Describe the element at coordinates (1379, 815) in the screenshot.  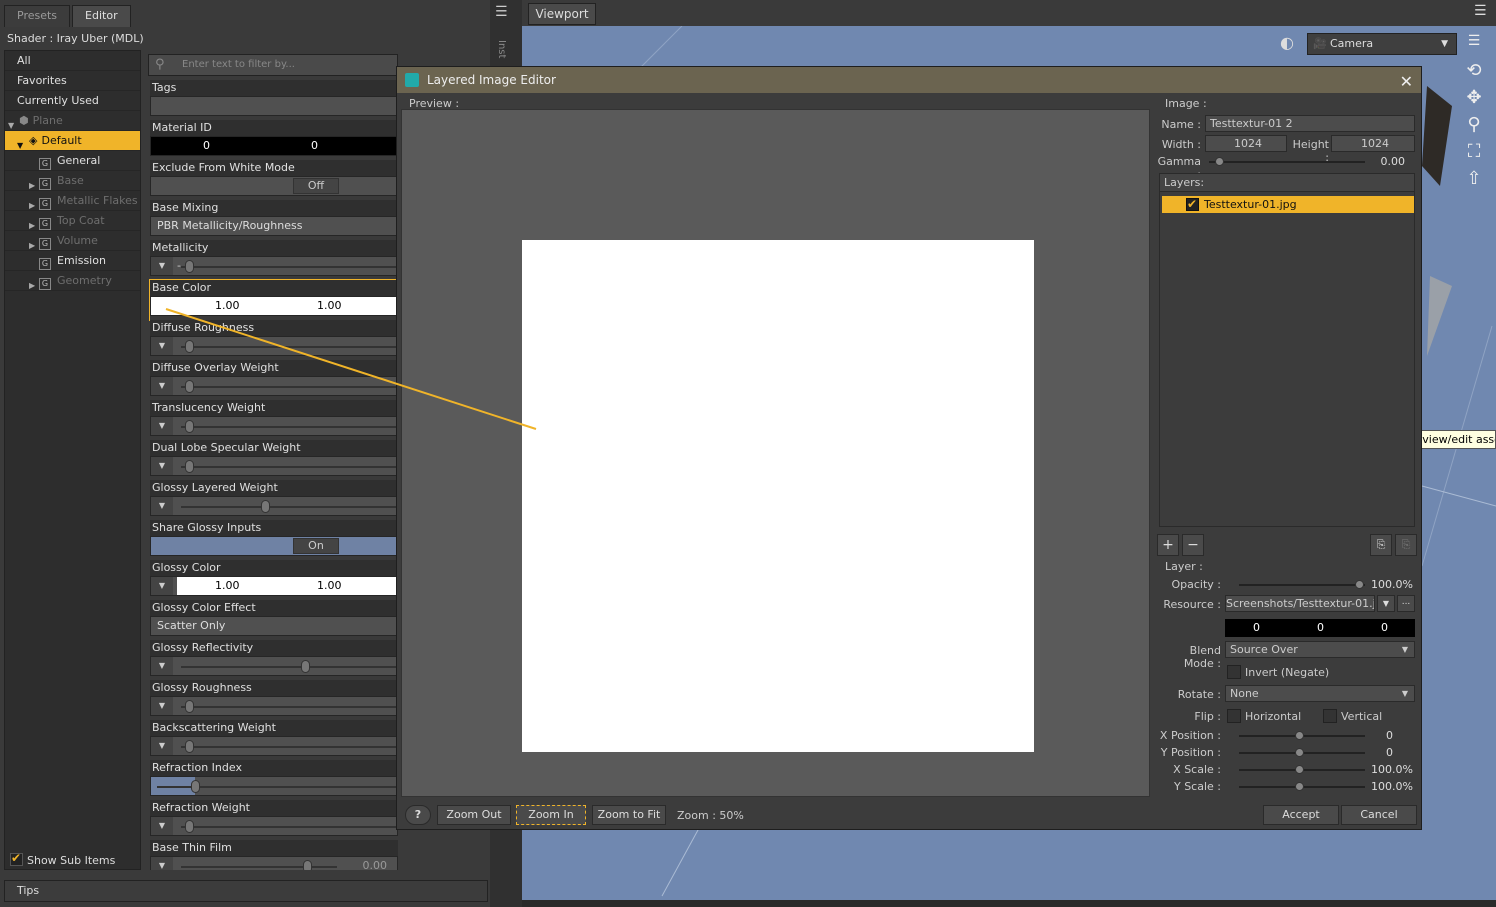
I see `cancel-button: Cancel` at that location.